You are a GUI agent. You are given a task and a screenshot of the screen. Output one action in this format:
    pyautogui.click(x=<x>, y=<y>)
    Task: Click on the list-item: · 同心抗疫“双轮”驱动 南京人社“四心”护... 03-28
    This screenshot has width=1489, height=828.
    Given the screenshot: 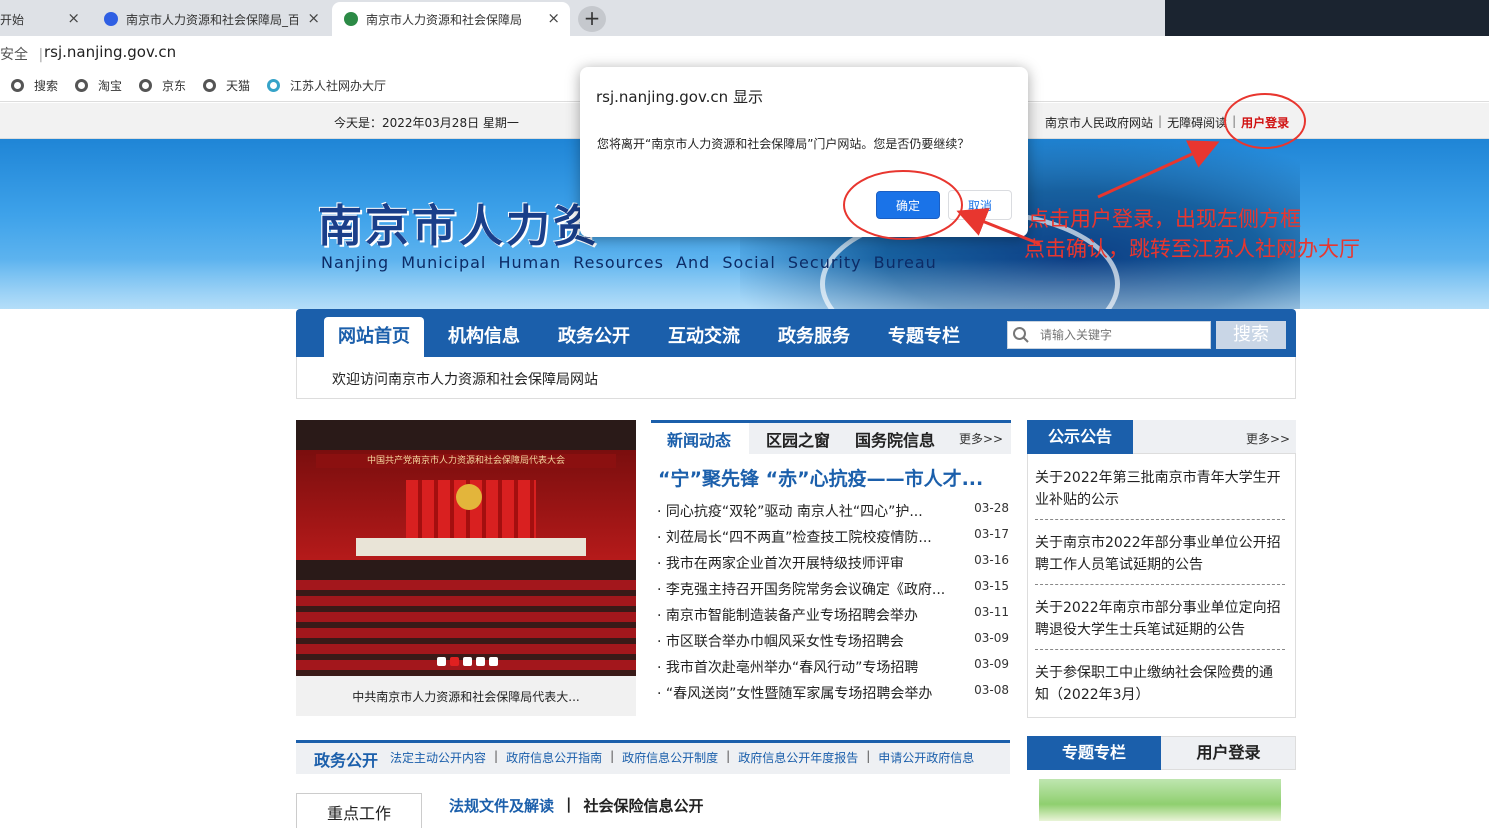 What is the action you would take?
    pyautogui.click(x=833, y=512)
    